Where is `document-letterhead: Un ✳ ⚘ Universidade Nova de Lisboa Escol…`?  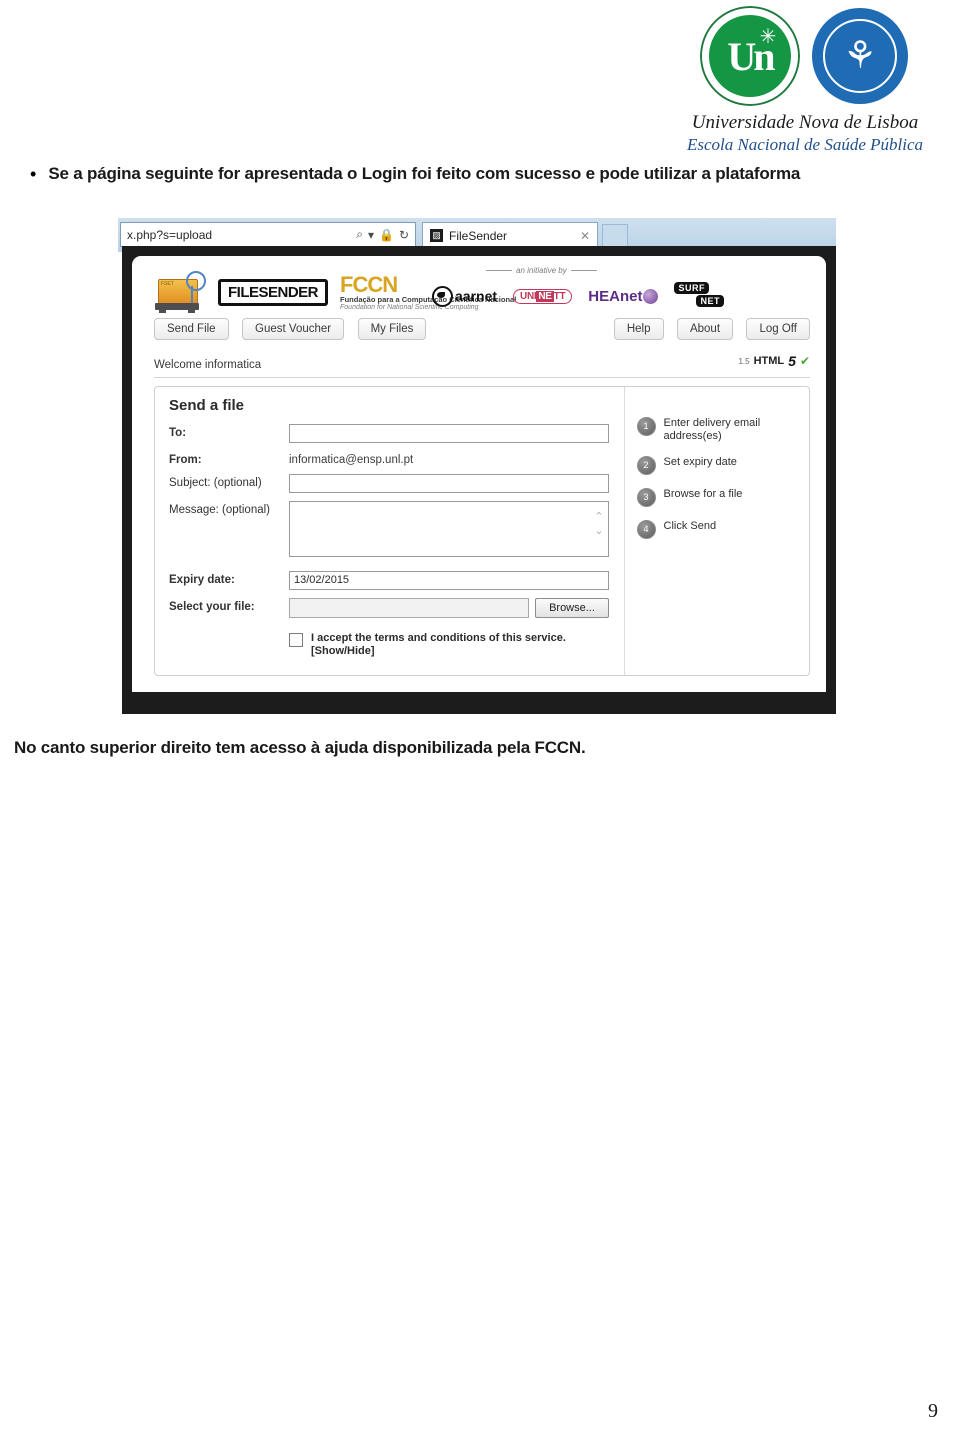 document-letterhead: Un ✳ ⚘ Universidade Nova de Lisboa Escol… is located at coordinates (480, 77).